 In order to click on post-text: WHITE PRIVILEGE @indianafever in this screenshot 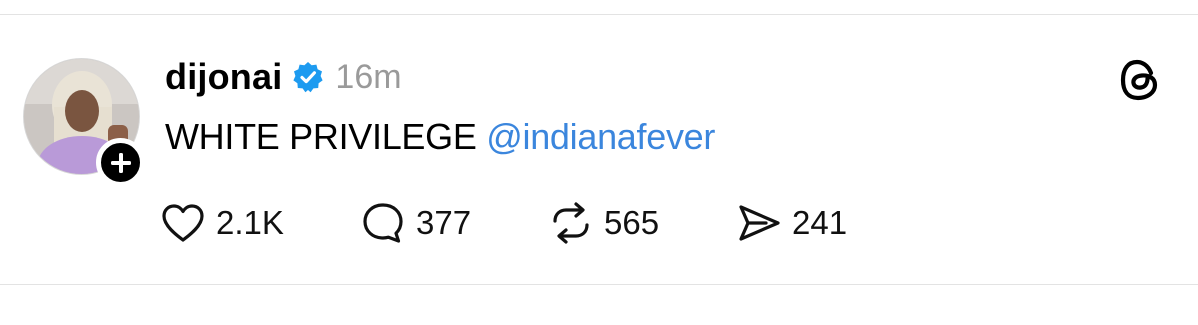, I will do `click(440, 137)`.